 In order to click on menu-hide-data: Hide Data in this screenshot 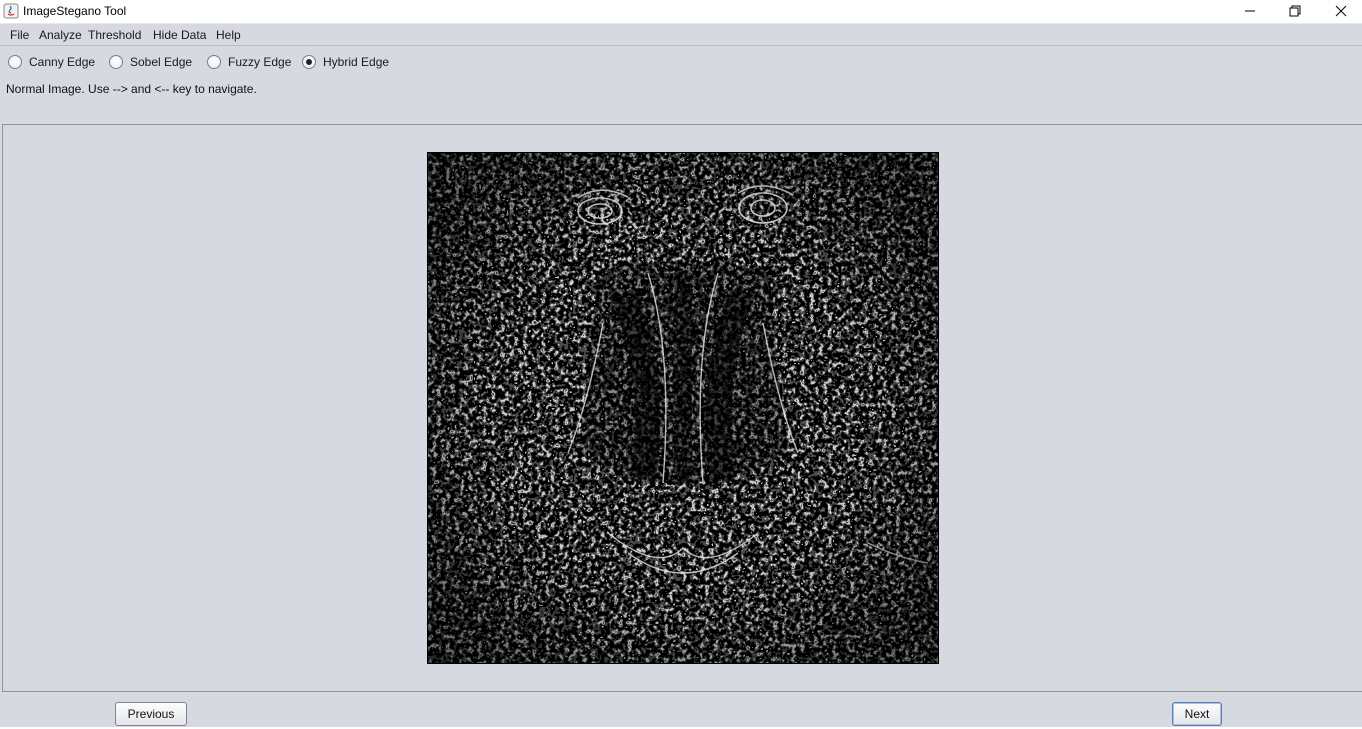, I will do `click(179, 35)`.